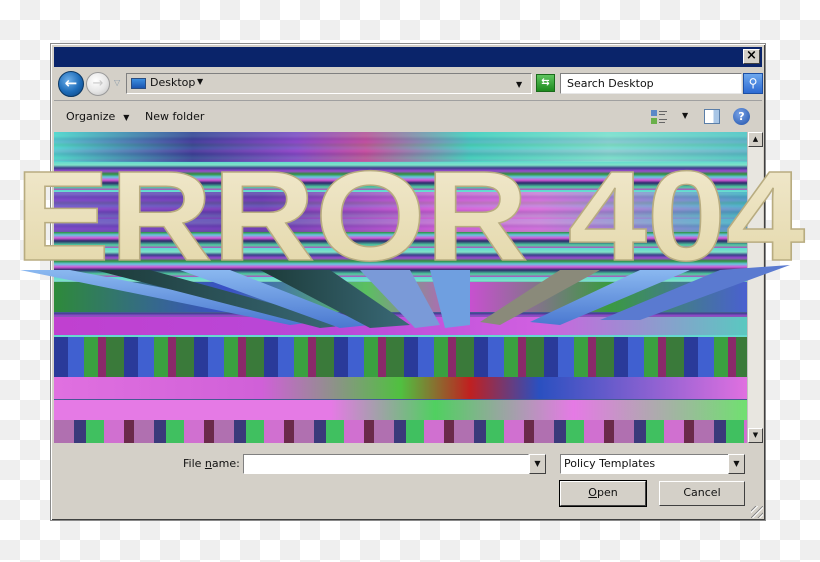 The width and height of the screenshot is (820, 562). I want to click on open-label-rest: pen, so click(607, 492).